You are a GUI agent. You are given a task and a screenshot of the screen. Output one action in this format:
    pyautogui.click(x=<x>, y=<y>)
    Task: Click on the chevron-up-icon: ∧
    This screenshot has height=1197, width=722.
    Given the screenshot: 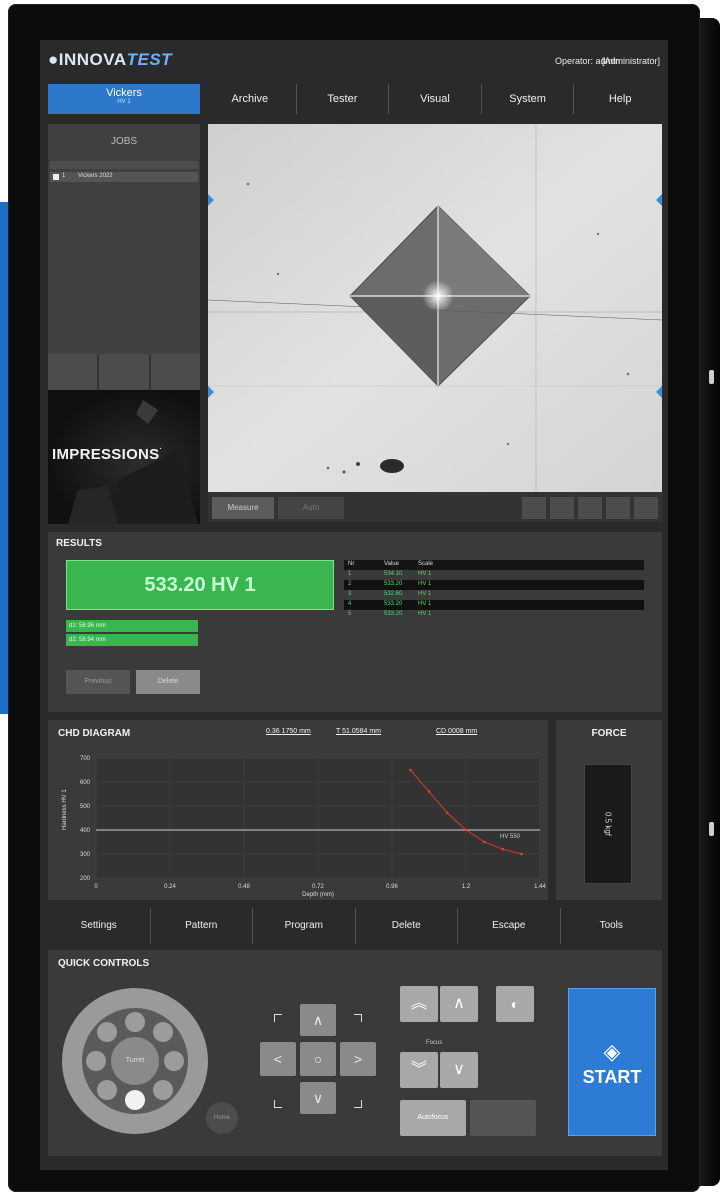 What is the action you would take?
    pyautogui.click(x=459, y=1003)
    